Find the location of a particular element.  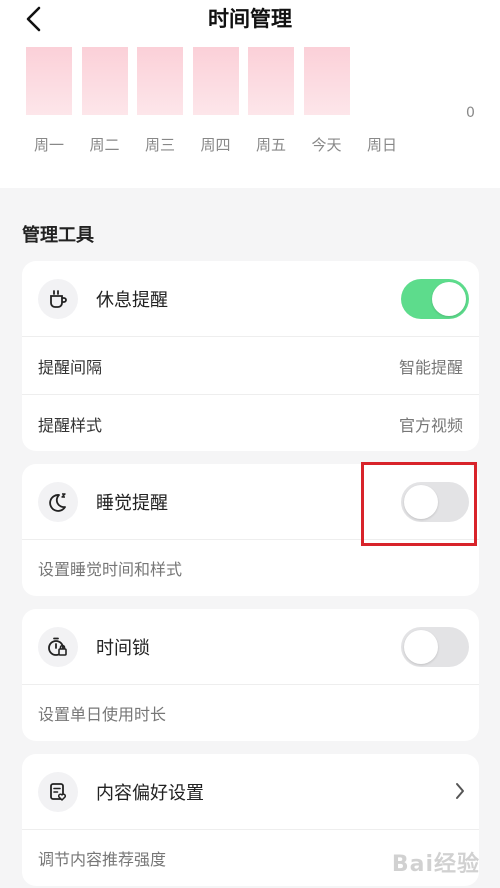

reminder-style-row: 提醒样式 官方视频 is located at coordinates (250, 423).